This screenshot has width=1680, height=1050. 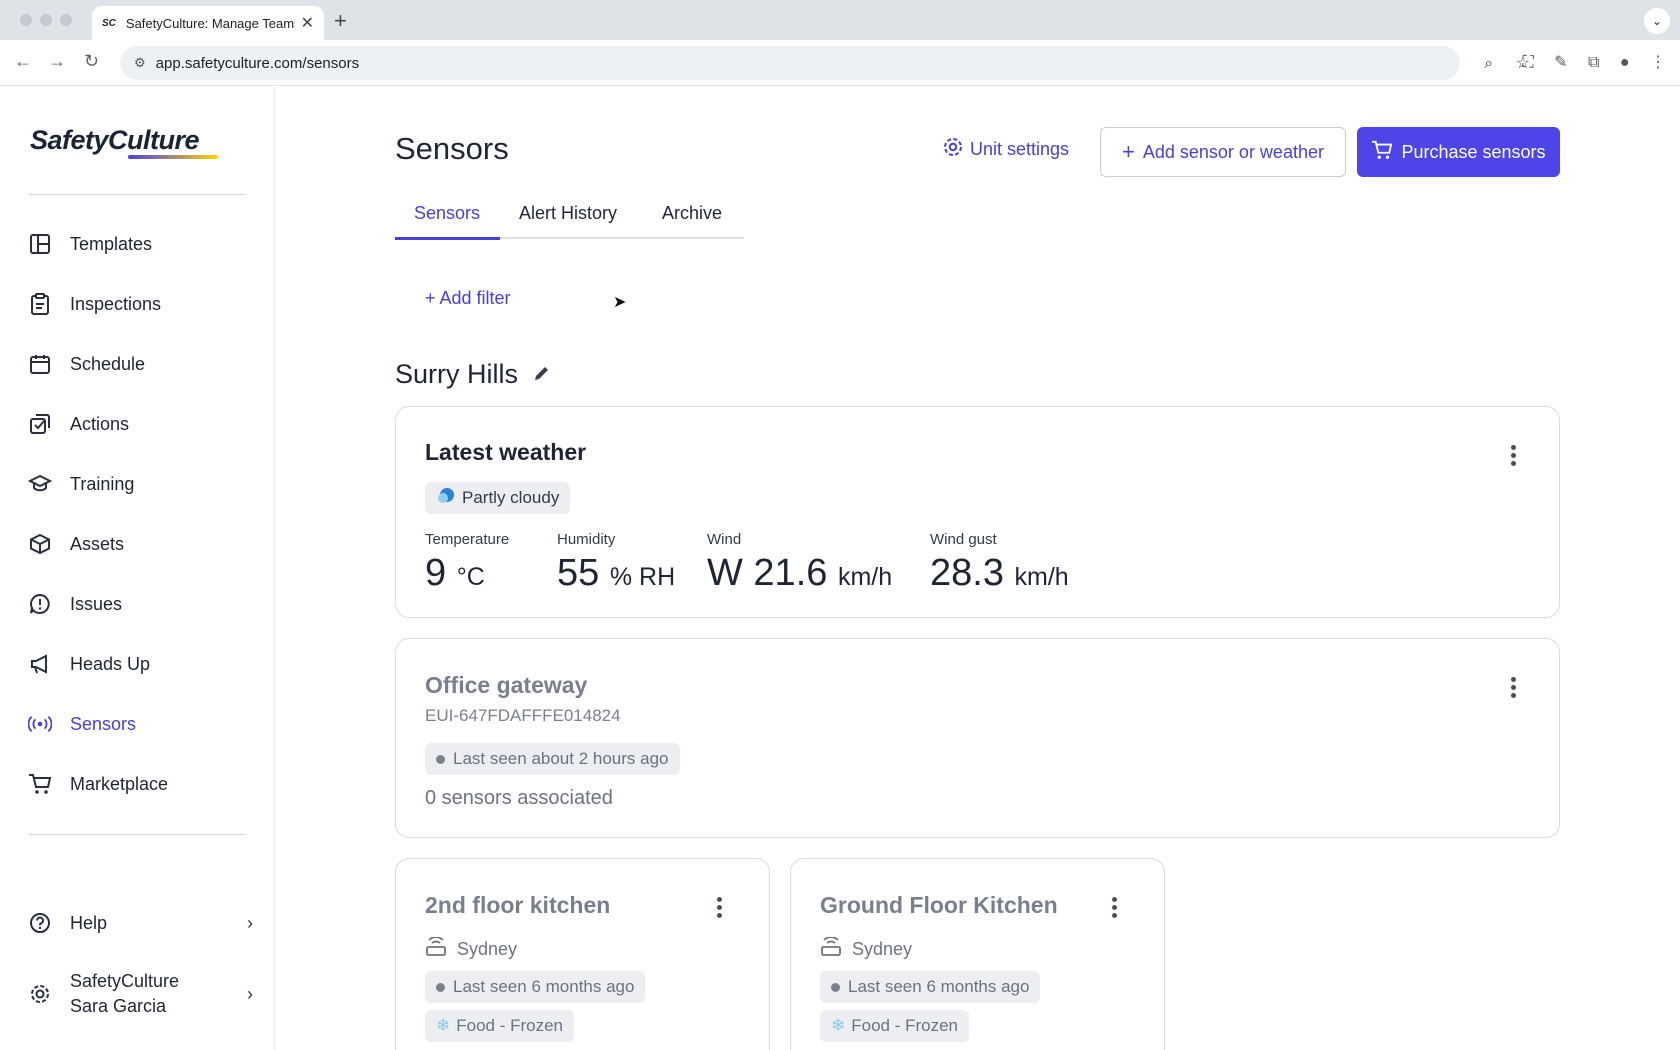 I want to click on wind-gust-metric: Wind gust 28.3 km/h, so click(x=999, y=563).